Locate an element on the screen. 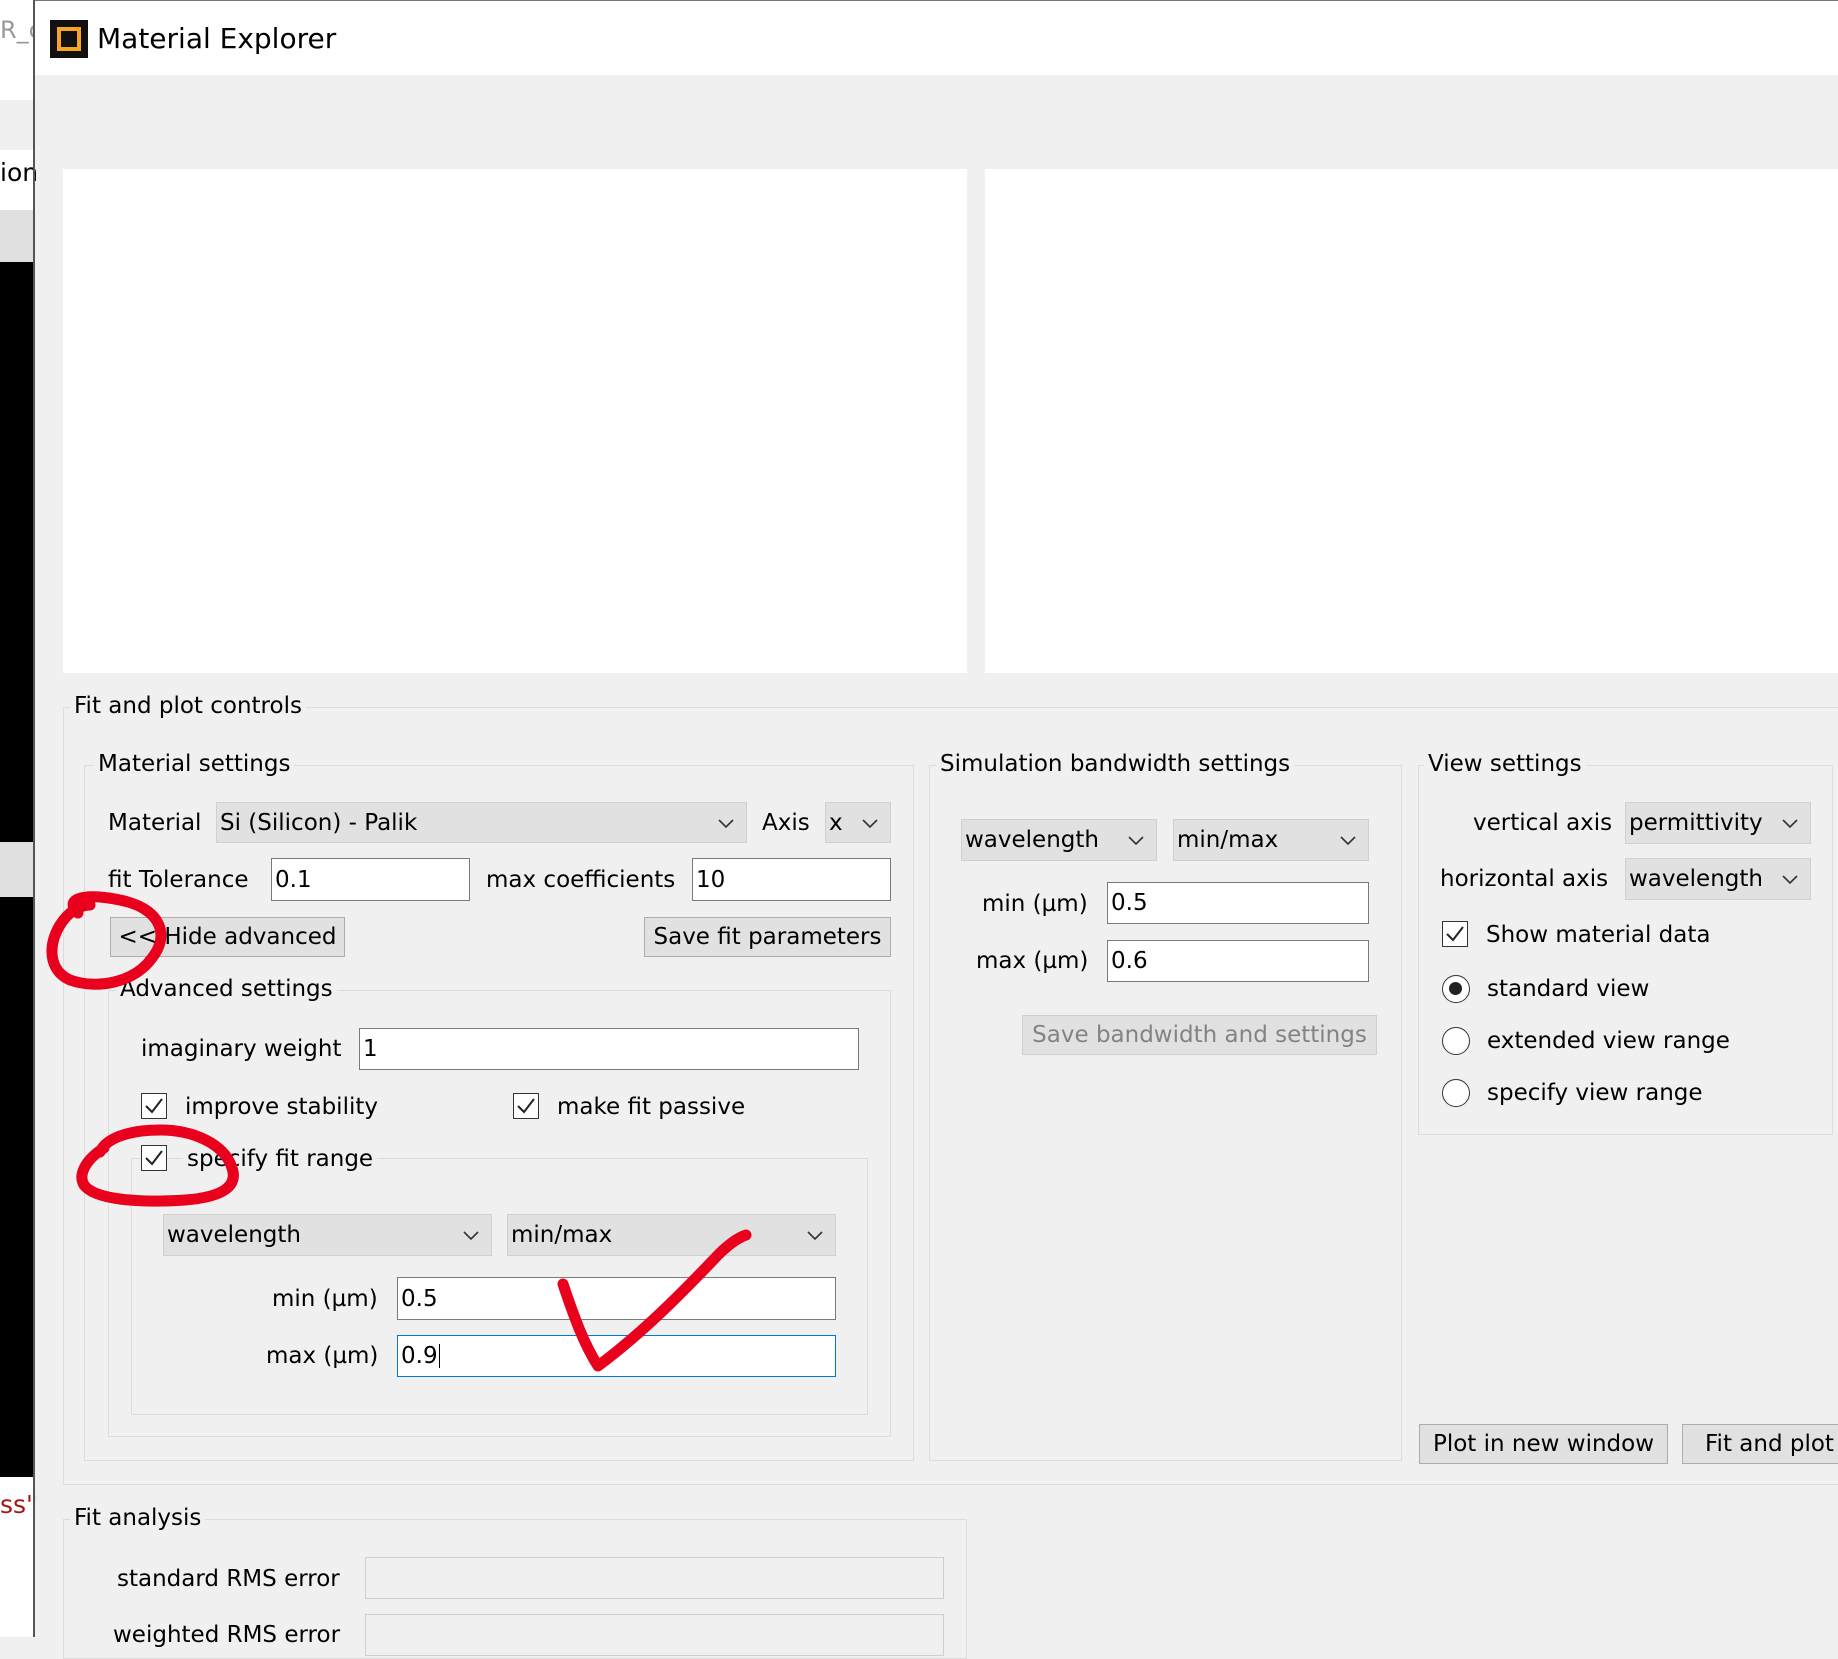 The width and height of the screenshot is (1838, 1659). circle-annotation-hide-advanced is located at coordinates (106, 940).